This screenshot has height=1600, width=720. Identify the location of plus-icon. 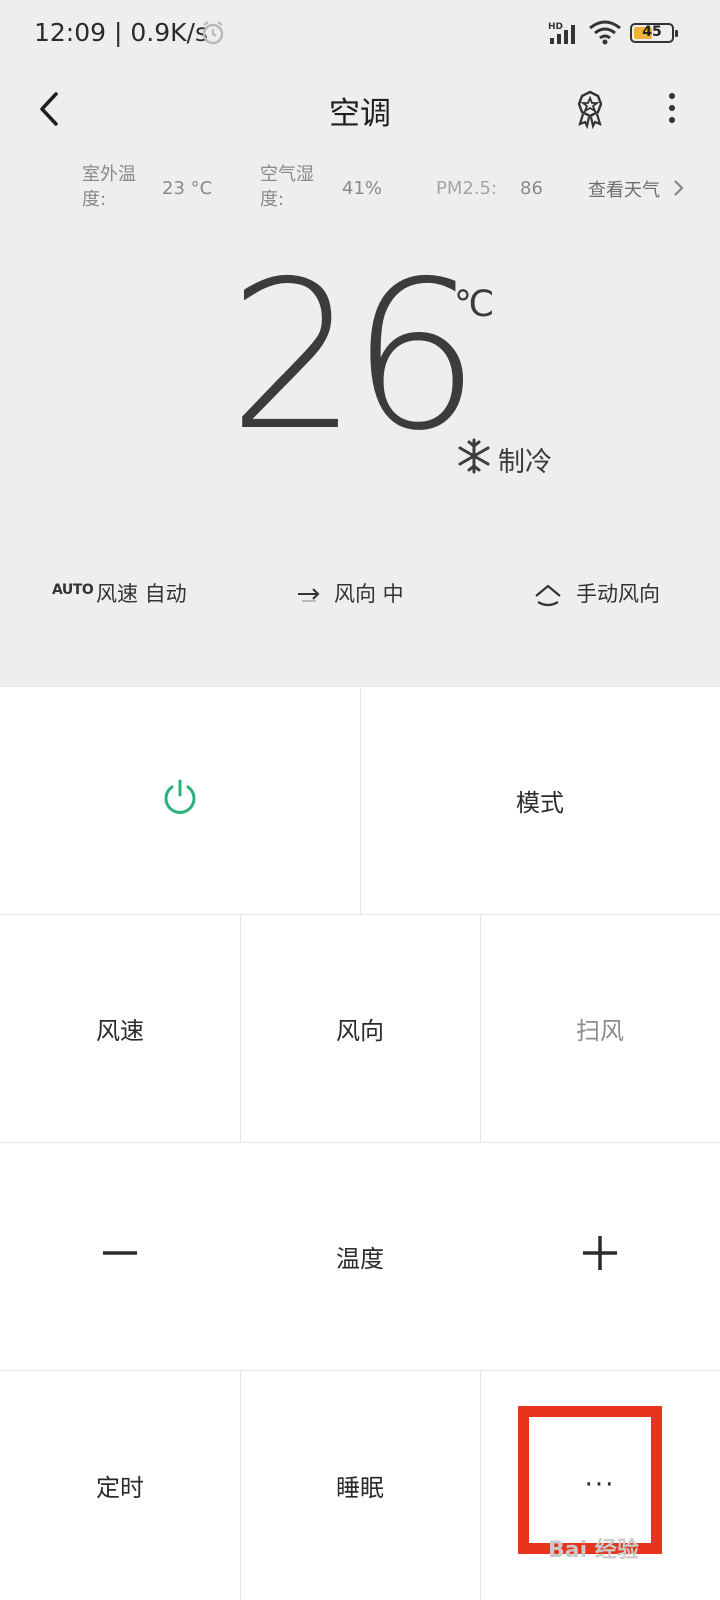
(600, 1256).